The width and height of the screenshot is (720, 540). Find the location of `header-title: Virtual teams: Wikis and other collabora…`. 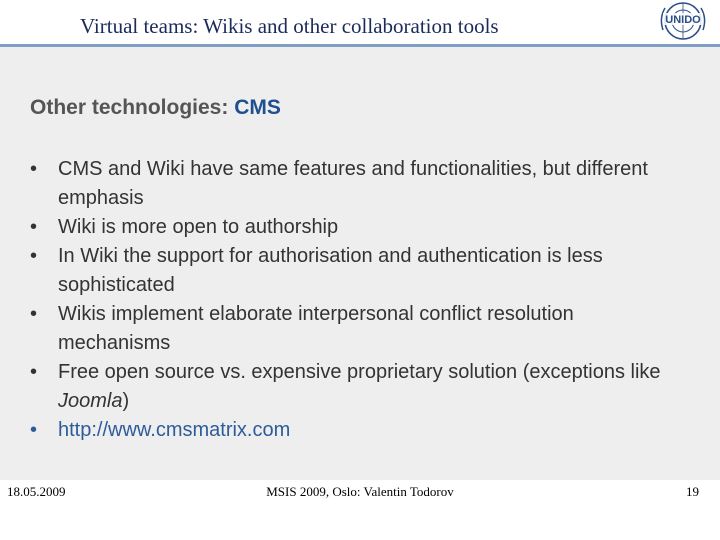

header-title: Virtual teams: Wikis and other collabora… is located at coordinates (289, 26).